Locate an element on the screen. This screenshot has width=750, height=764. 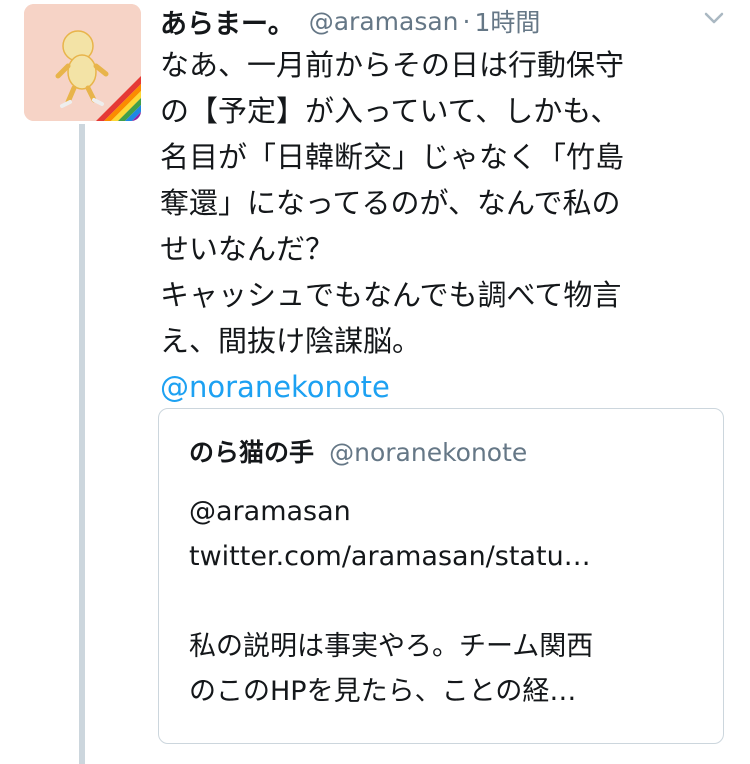
timestamp: 1時間 is located at coordinates (507, 21).